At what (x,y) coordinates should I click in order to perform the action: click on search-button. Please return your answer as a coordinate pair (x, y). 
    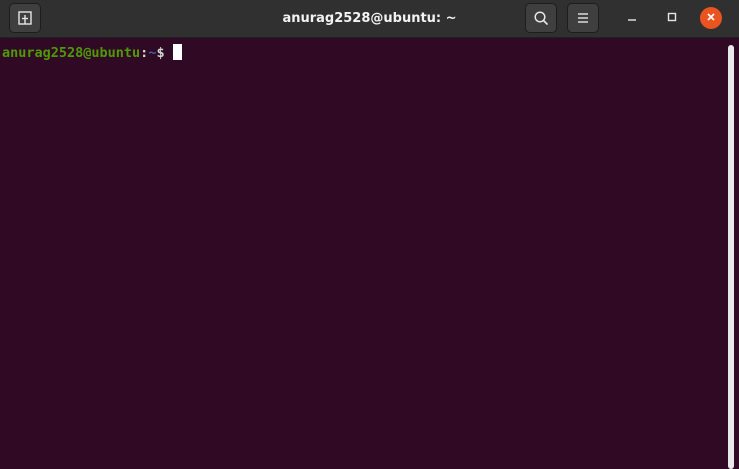
    Looking at the image, I should click on (541, 18).